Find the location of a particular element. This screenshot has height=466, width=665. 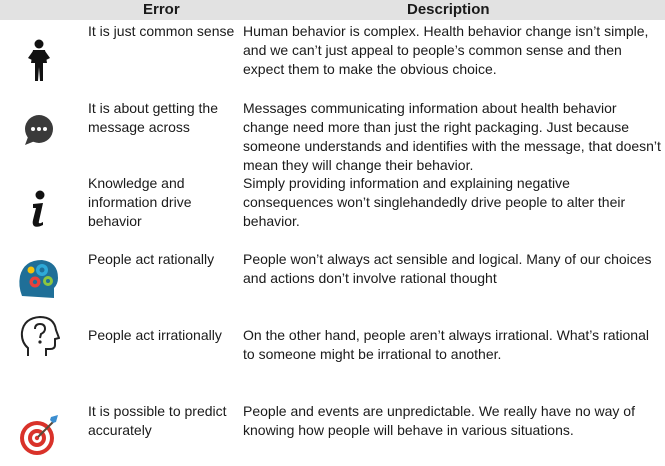

row-error: Knowledge and information drive behavior is located at coordinates (140, 202).